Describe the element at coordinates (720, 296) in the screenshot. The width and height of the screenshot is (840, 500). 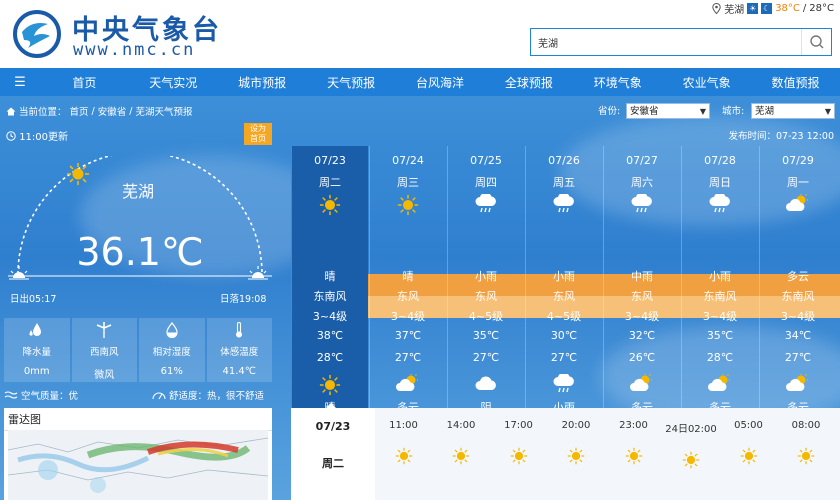
I see `forecast-day-wind-direction: 东南风` at that location.